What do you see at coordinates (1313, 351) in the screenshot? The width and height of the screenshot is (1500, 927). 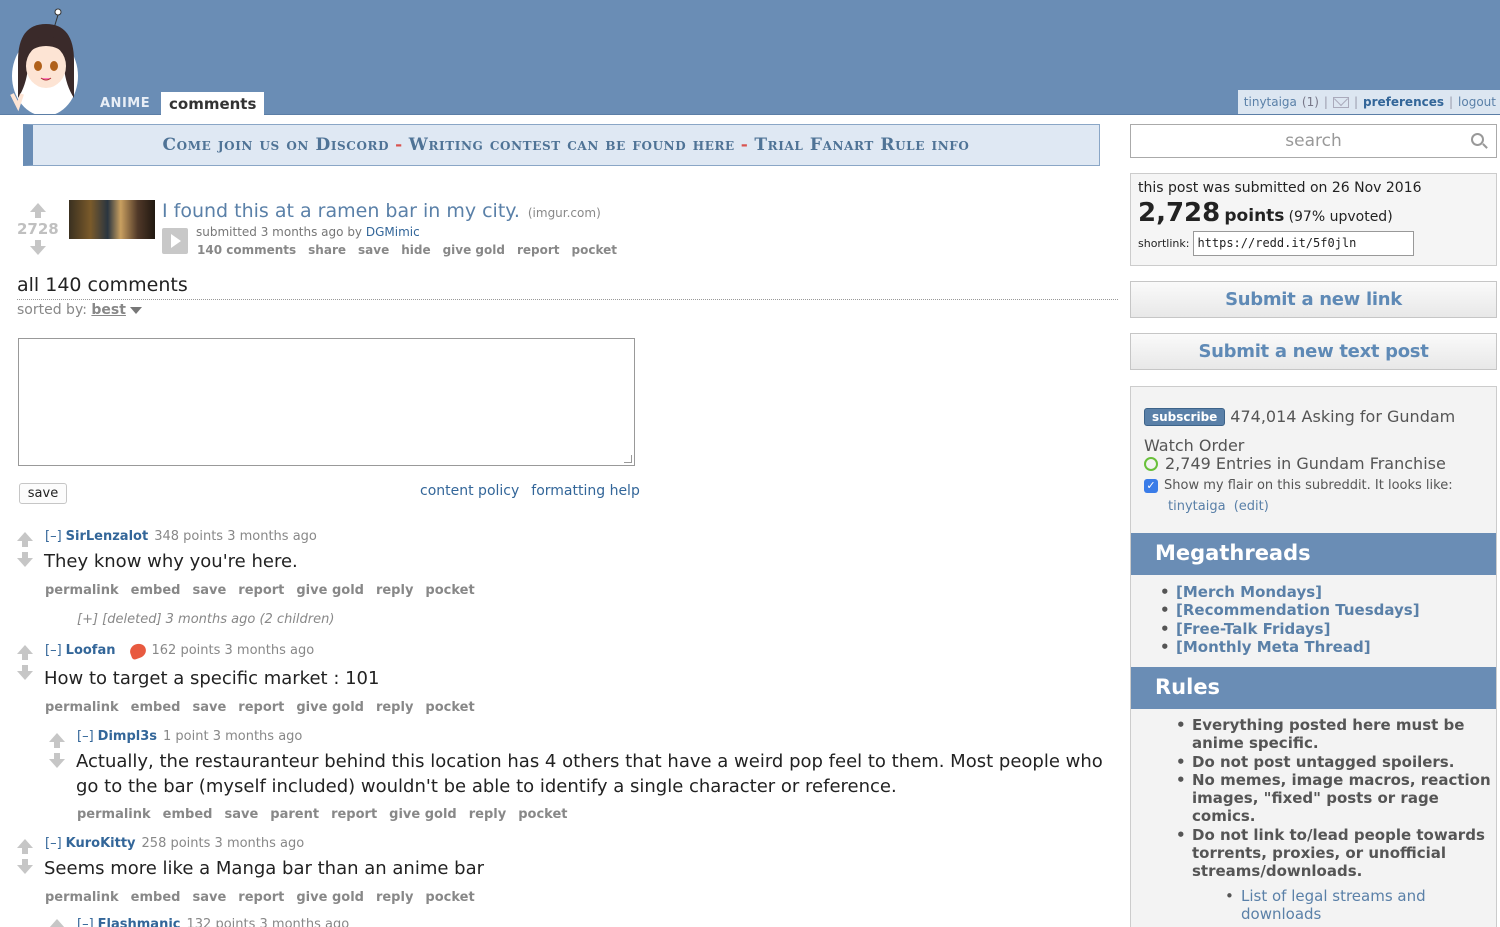 I see `submit-text-post-button: Submit a new text post` at bounding box center [1313, 351].